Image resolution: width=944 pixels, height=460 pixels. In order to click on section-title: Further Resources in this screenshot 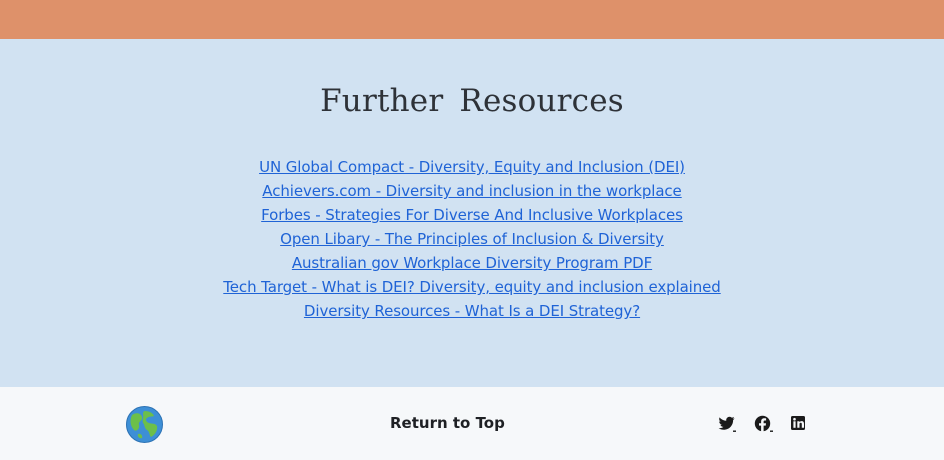, I will do `click(472, 101)`.